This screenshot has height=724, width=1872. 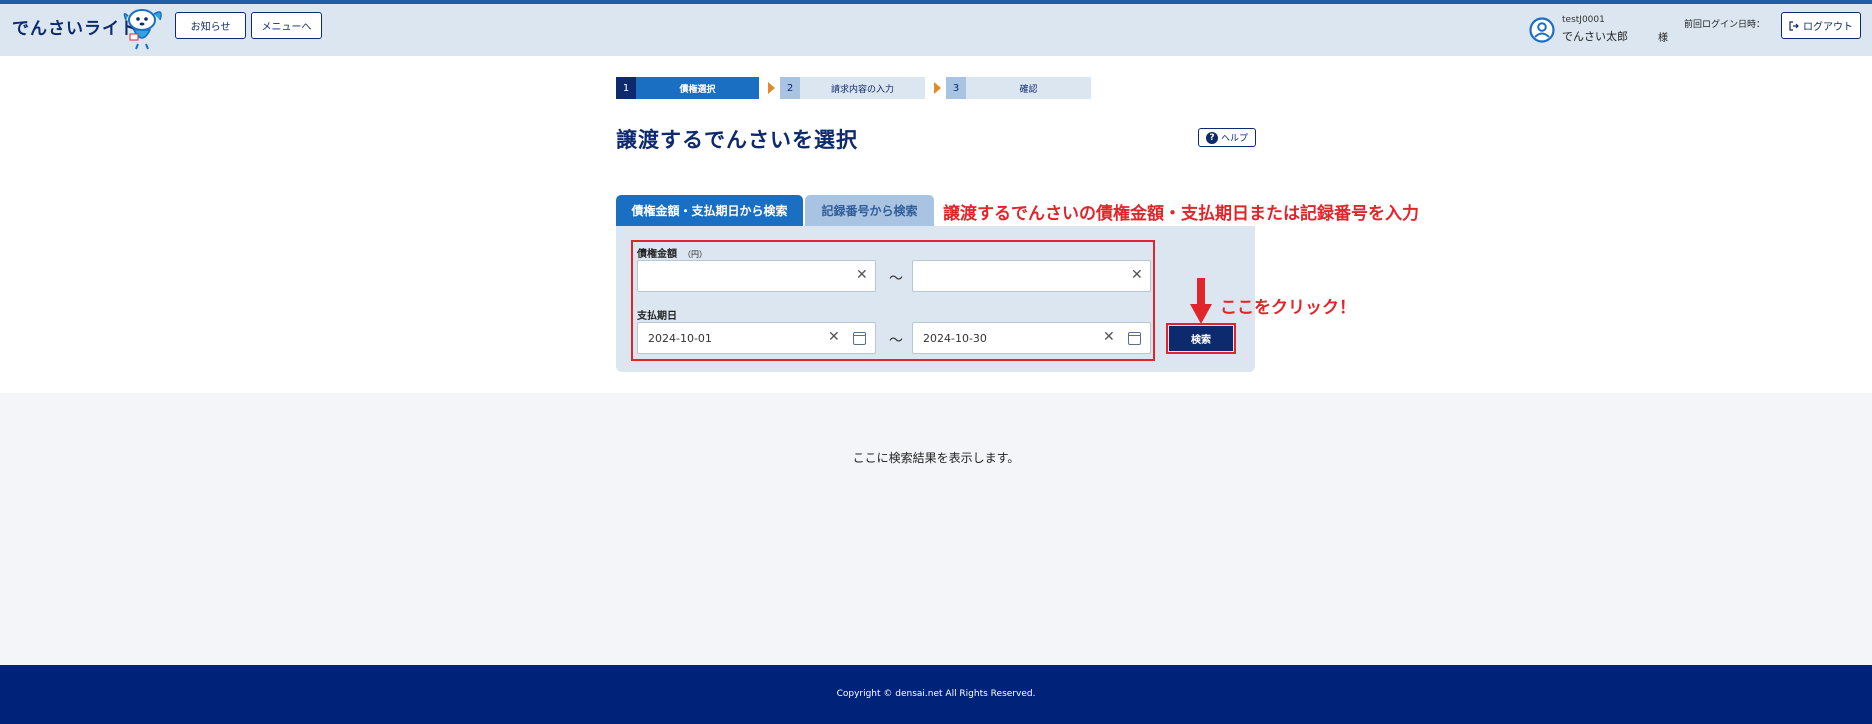 I want to click on amount-from-input: ✕, so click(x=756, y=276).